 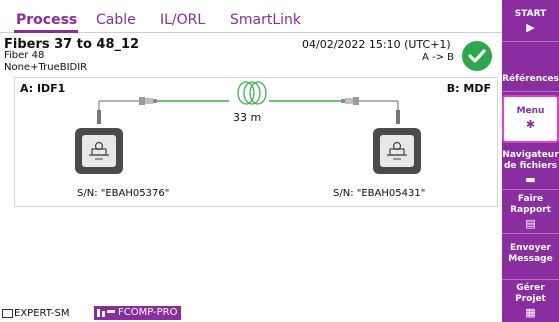 I want to click on tab-cable: Cable, so click(x=116, y=20).